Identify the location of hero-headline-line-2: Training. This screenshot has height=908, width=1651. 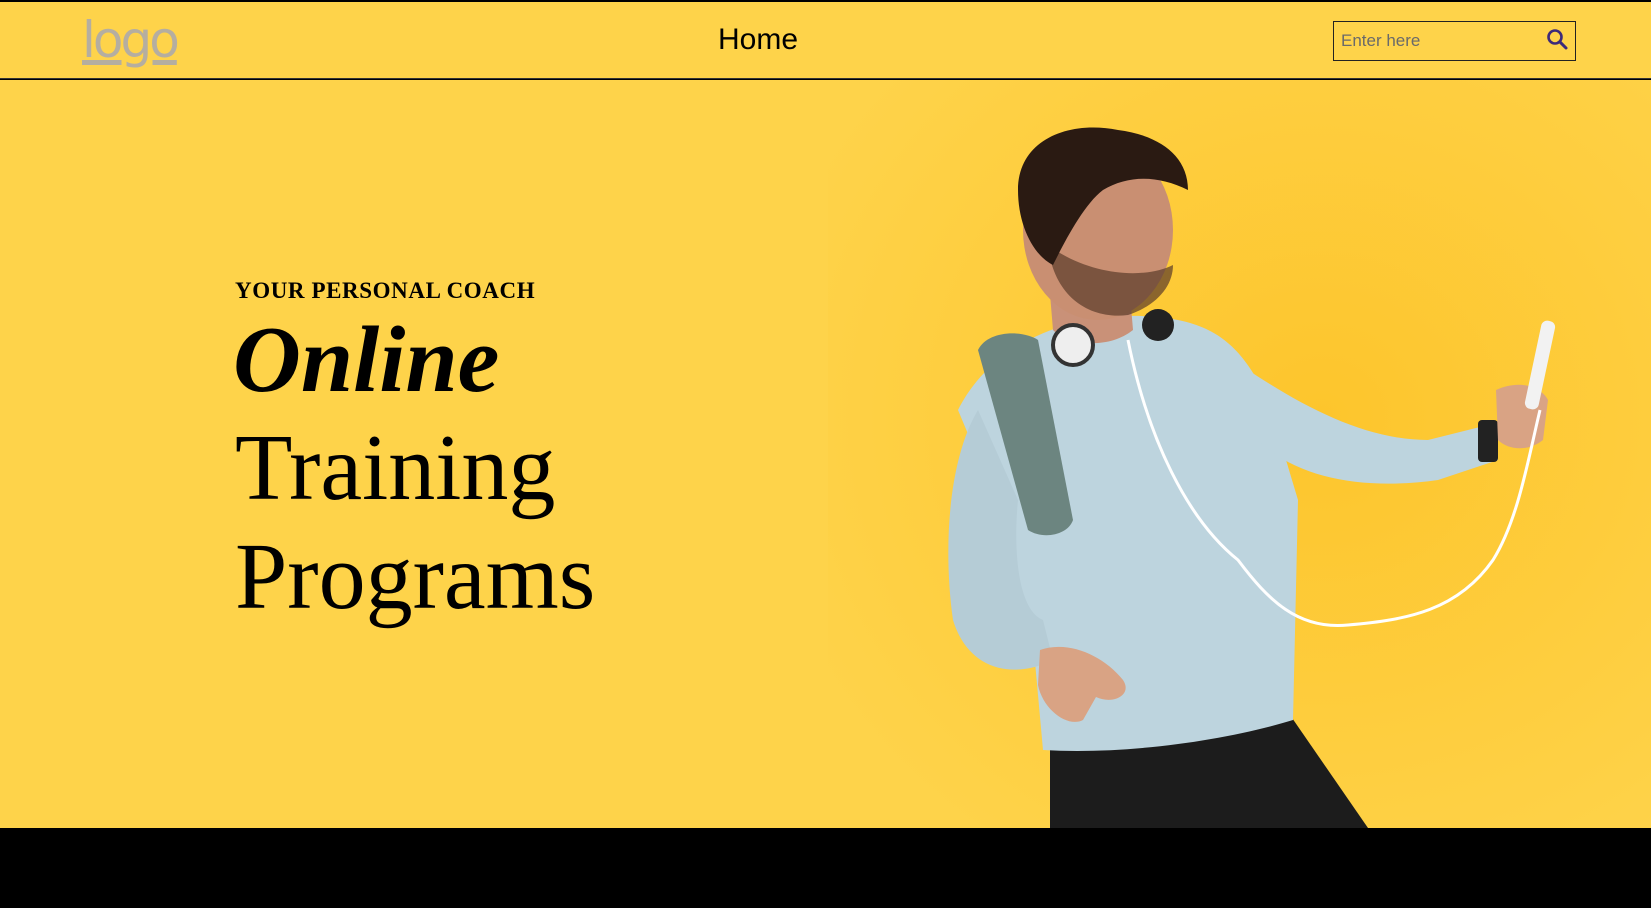
(395, 468).